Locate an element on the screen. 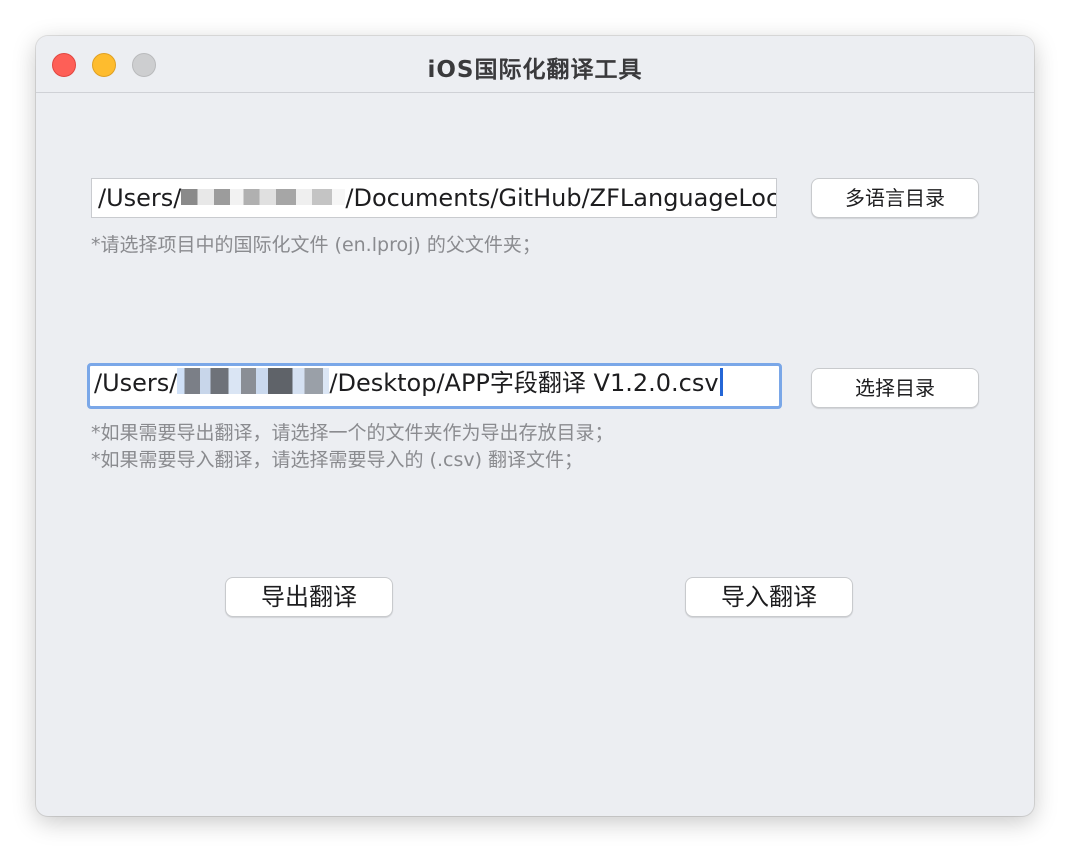 This screenshot has width=1070, height=852. title-bar: iOS国际化翻译工具 is located at coordinates (535, 64).